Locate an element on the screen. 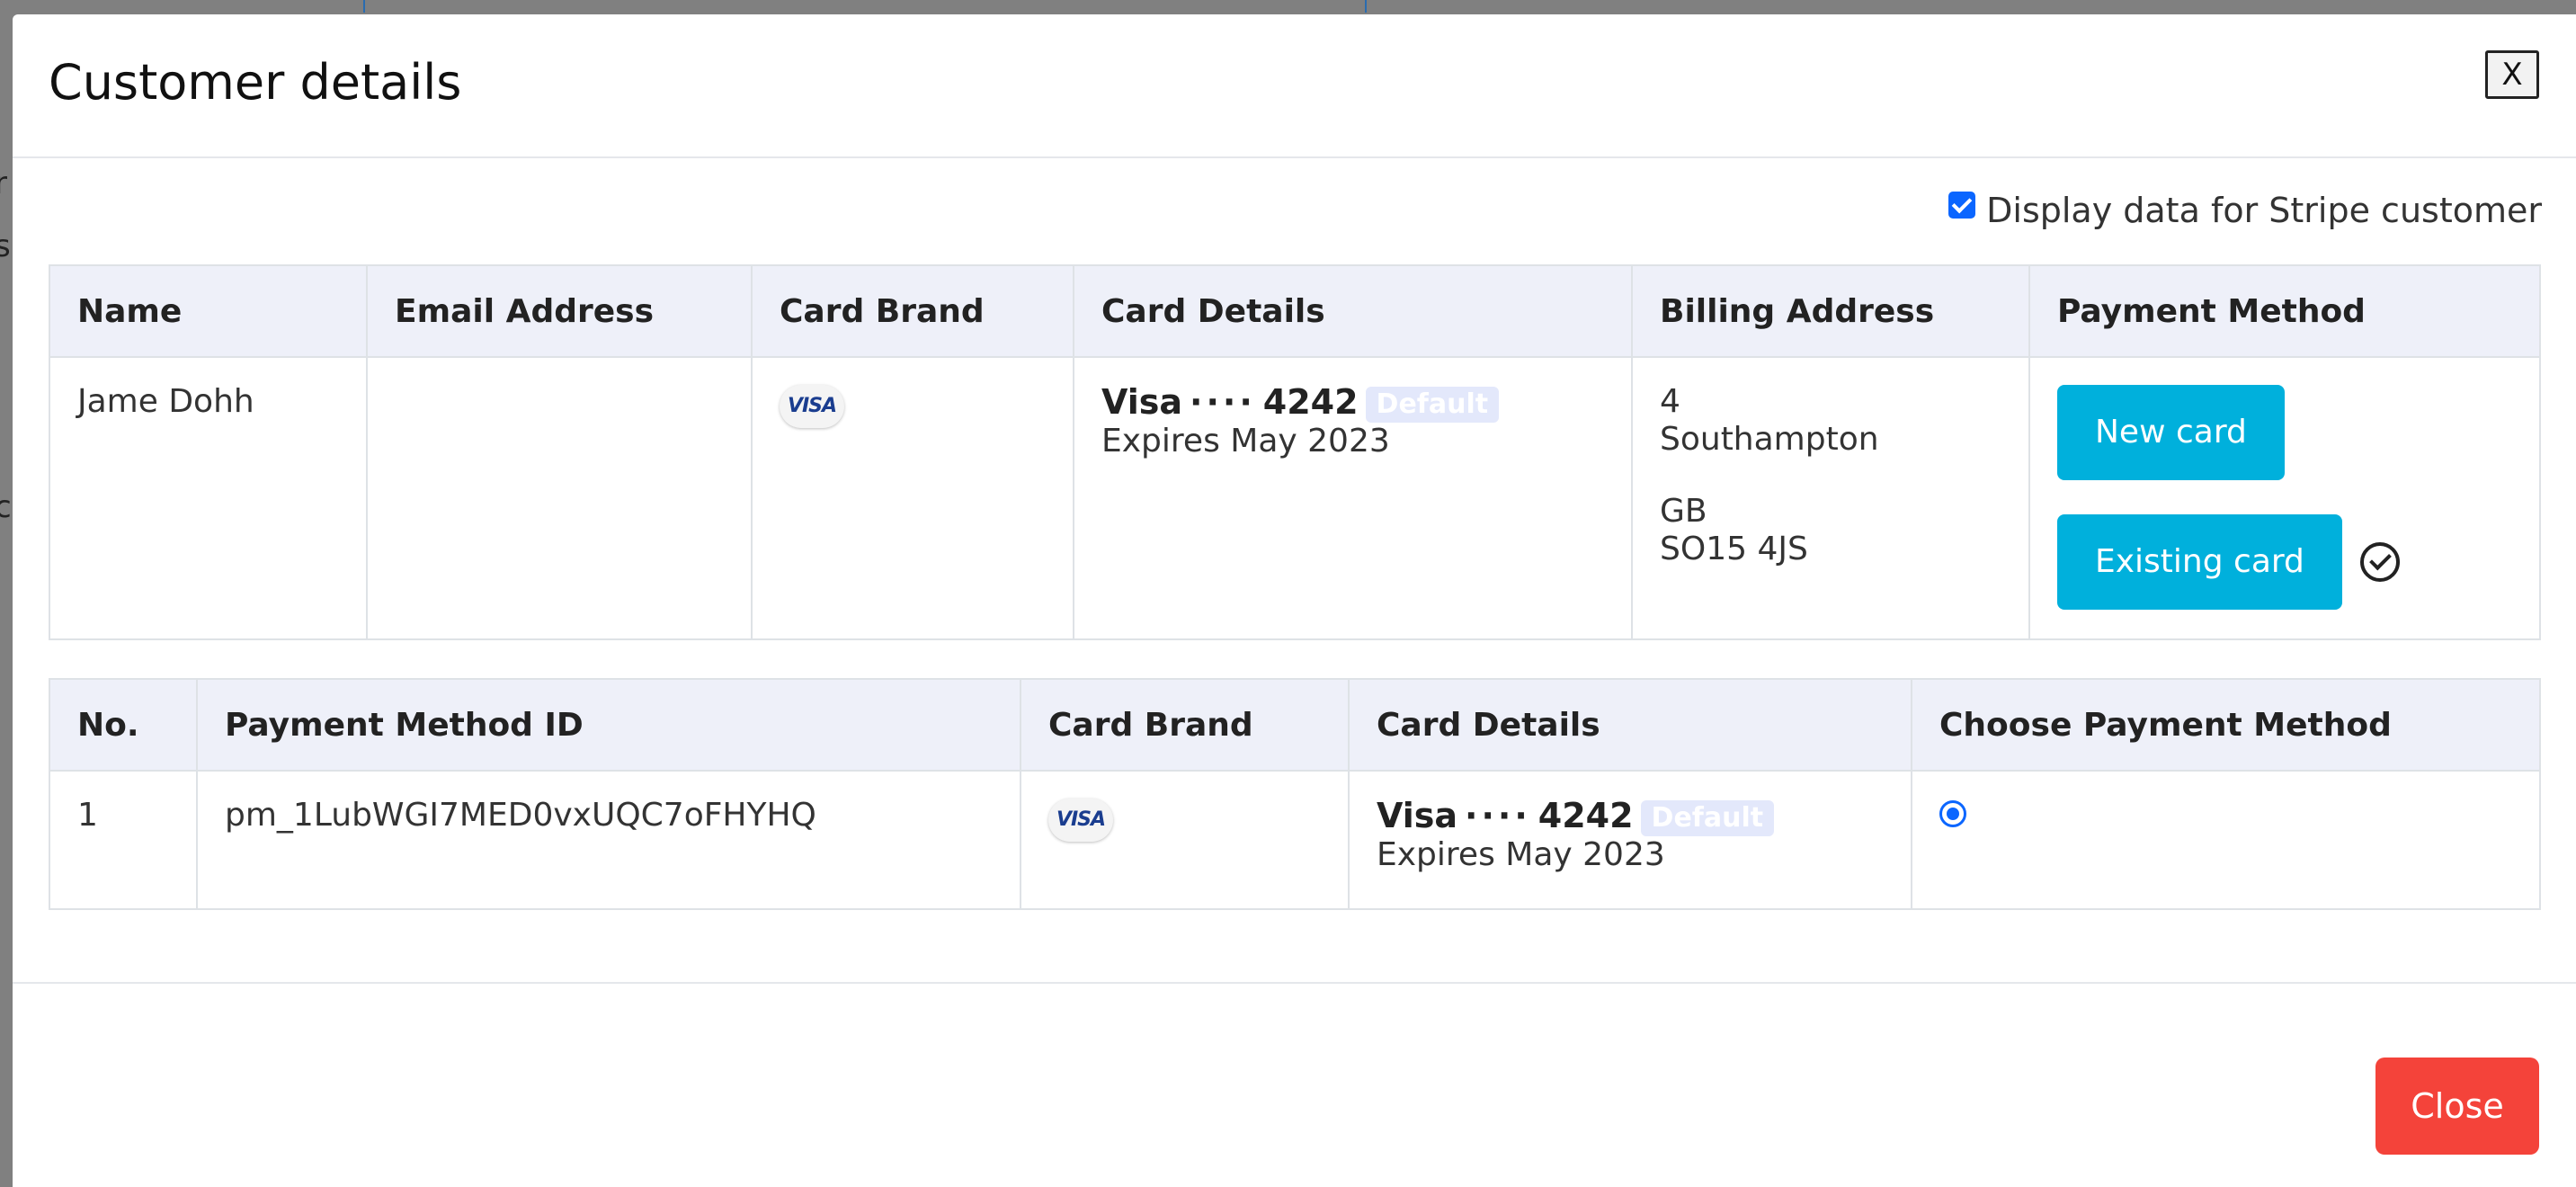 The height and width of the screenshot is (1187, 2576). column-header-email: Email Address is located at coordinates (560, 311).